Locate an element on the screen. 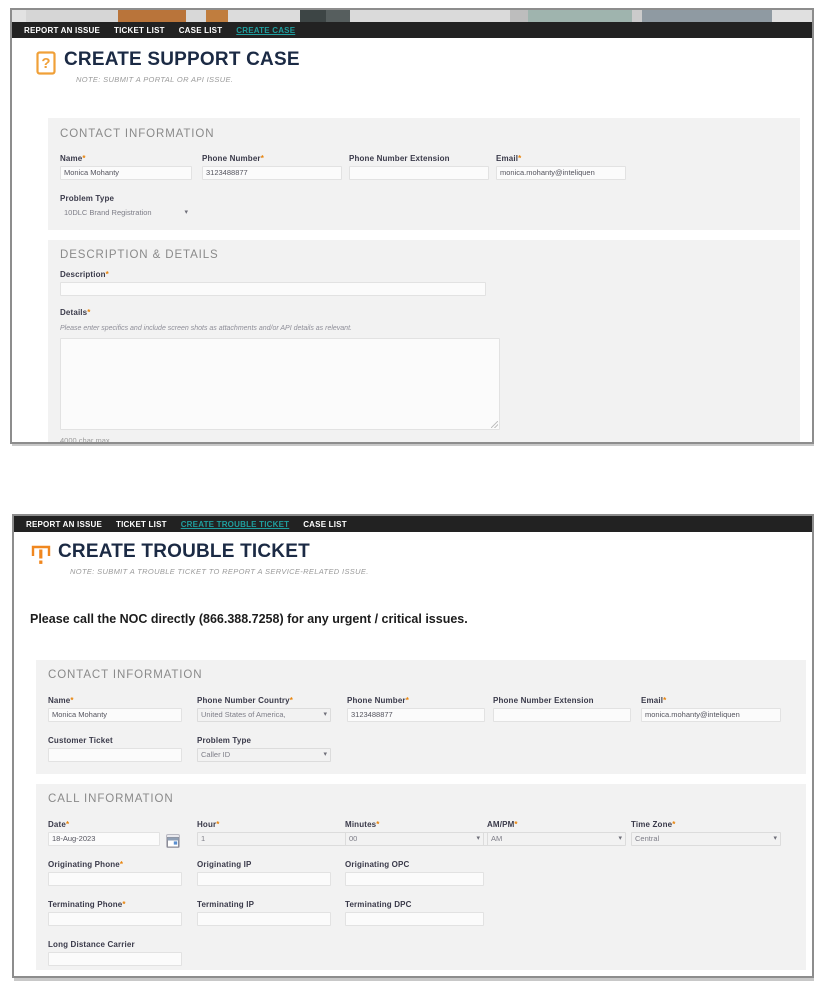  field-label-name-case: Name* is located at coordinates (73, 158).